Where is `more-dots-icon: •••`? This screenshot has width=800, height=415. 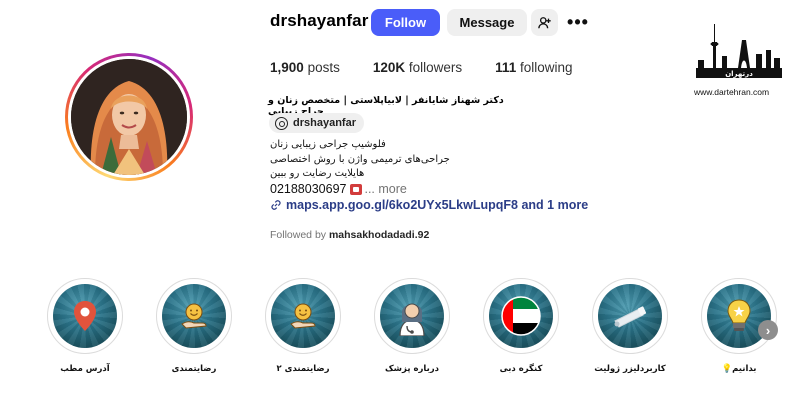 more-dots-icon: ••• is located at coordinates (578, 22).